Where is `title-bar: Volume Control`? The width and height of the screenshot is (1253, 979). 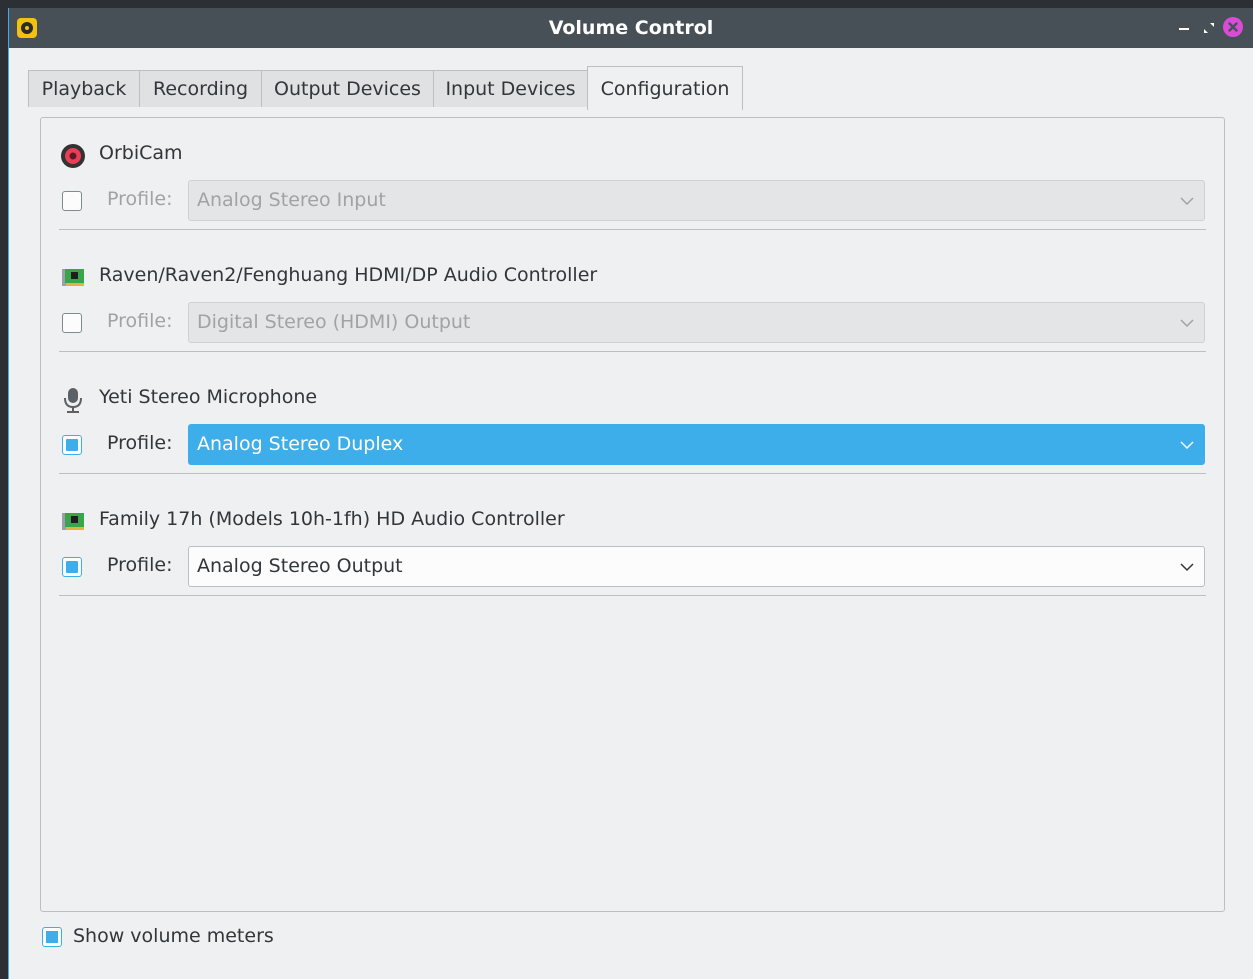
title-bar: Volume Control is located at coordinates (631, 28).